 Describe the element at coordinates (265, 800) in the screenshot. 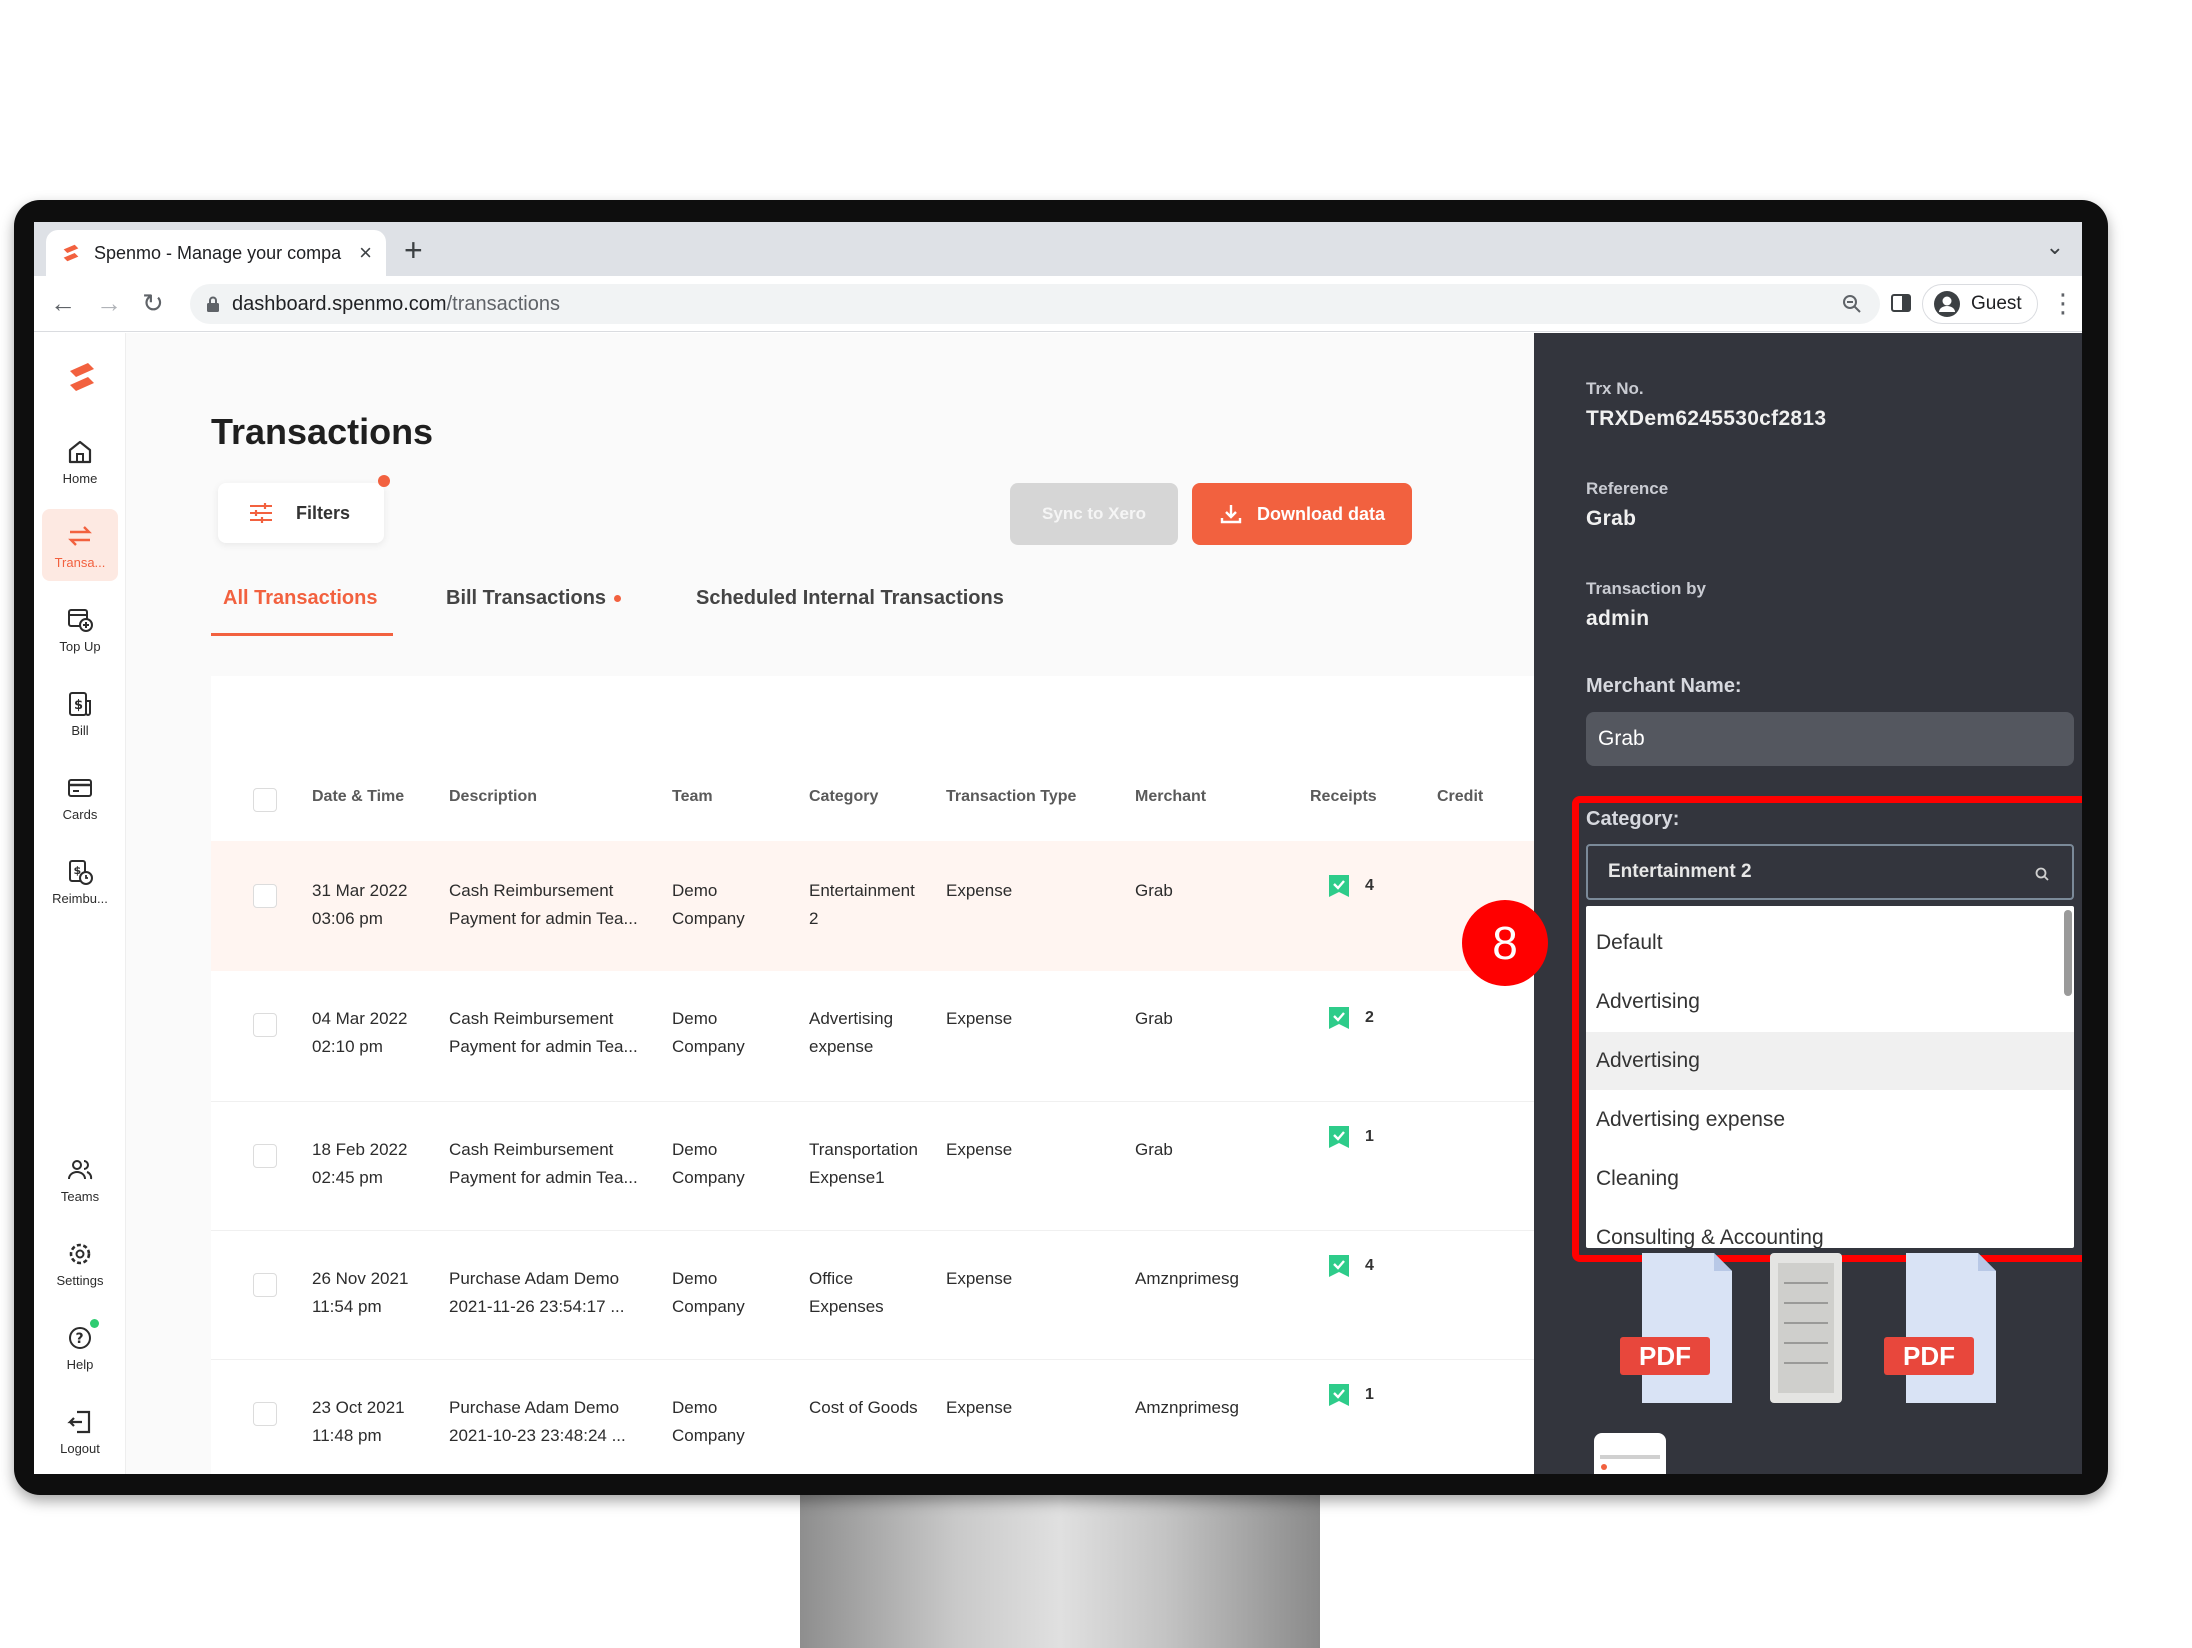

I see `select-all-checkbox` at that location.